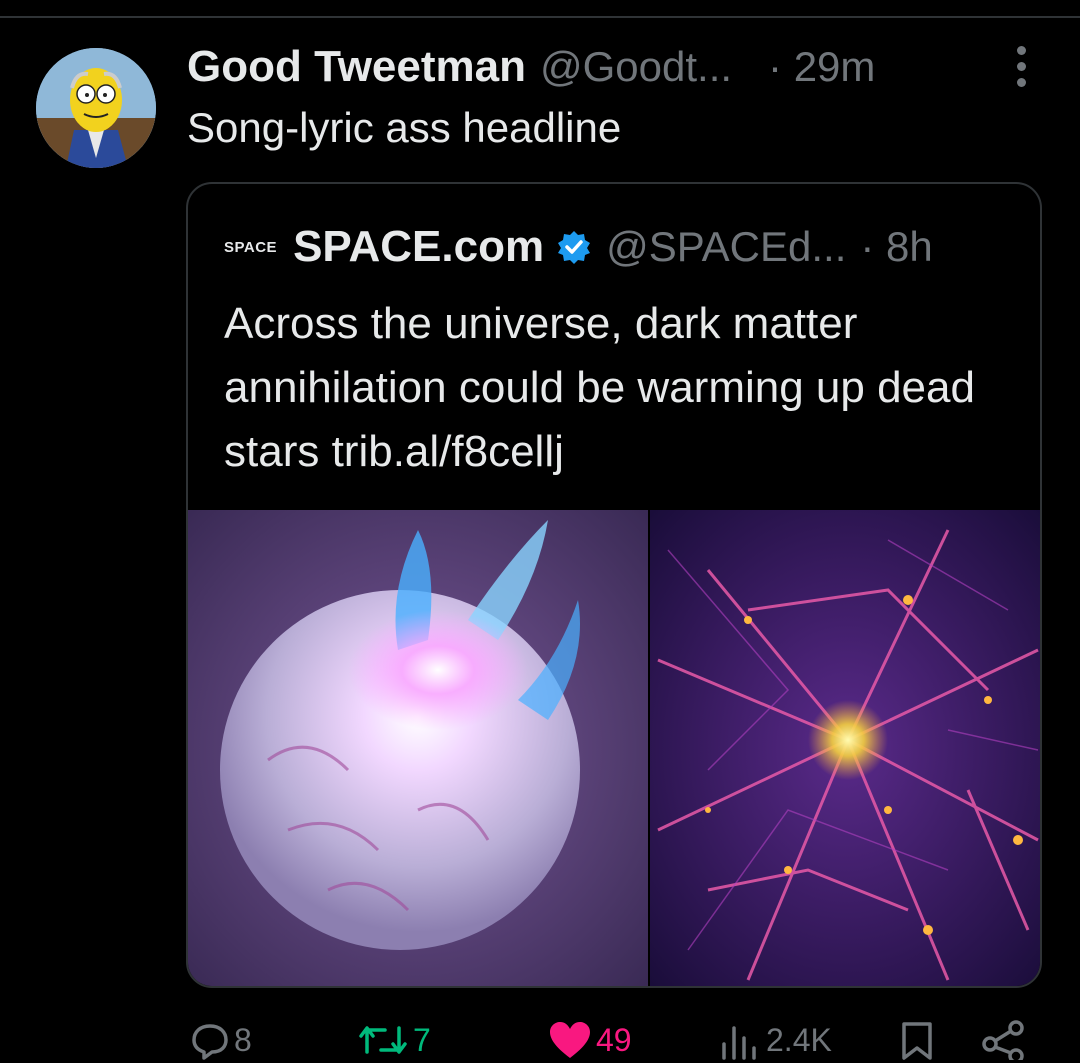 The image size is (1080, 1063). Describe the element at coordinates (570, 1040) in the screenshot. I see `like-icon` at that location.